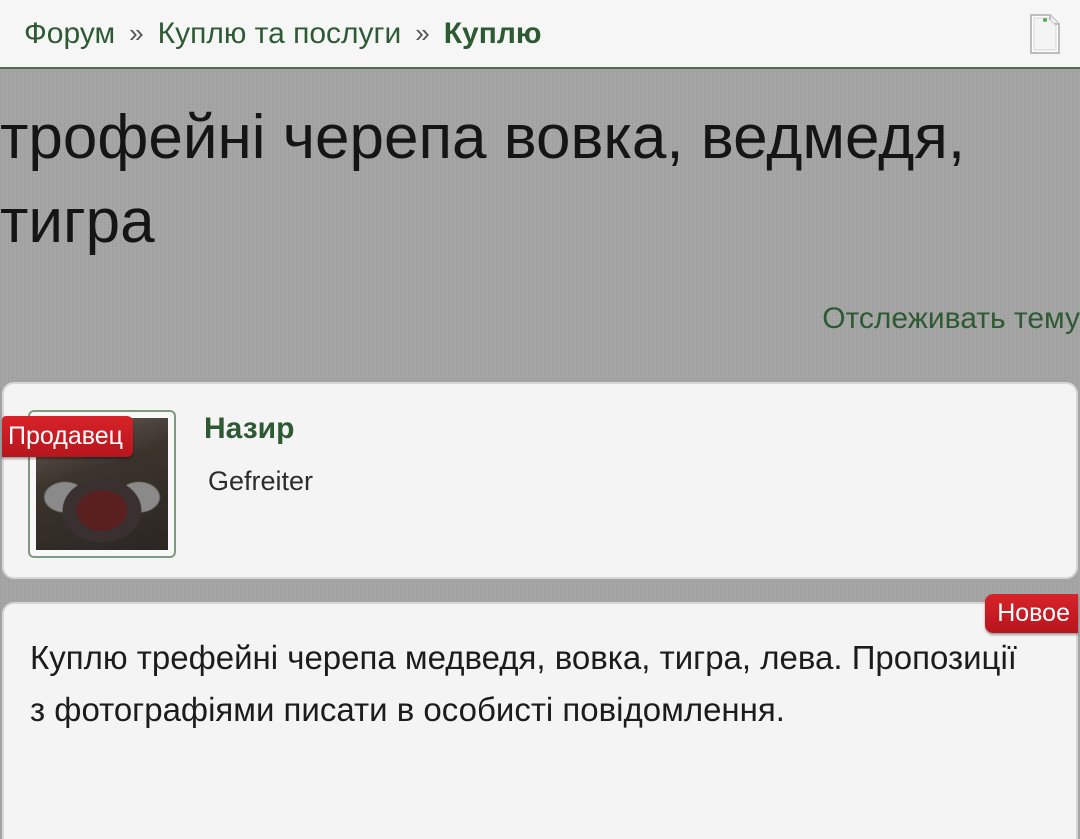 Image resolution: width=1080 pixels, height=839 pixels. Describe the element at coordinates (493, 34) in the screenshot. I see `breadcrumb-current: Куплю` at that location.